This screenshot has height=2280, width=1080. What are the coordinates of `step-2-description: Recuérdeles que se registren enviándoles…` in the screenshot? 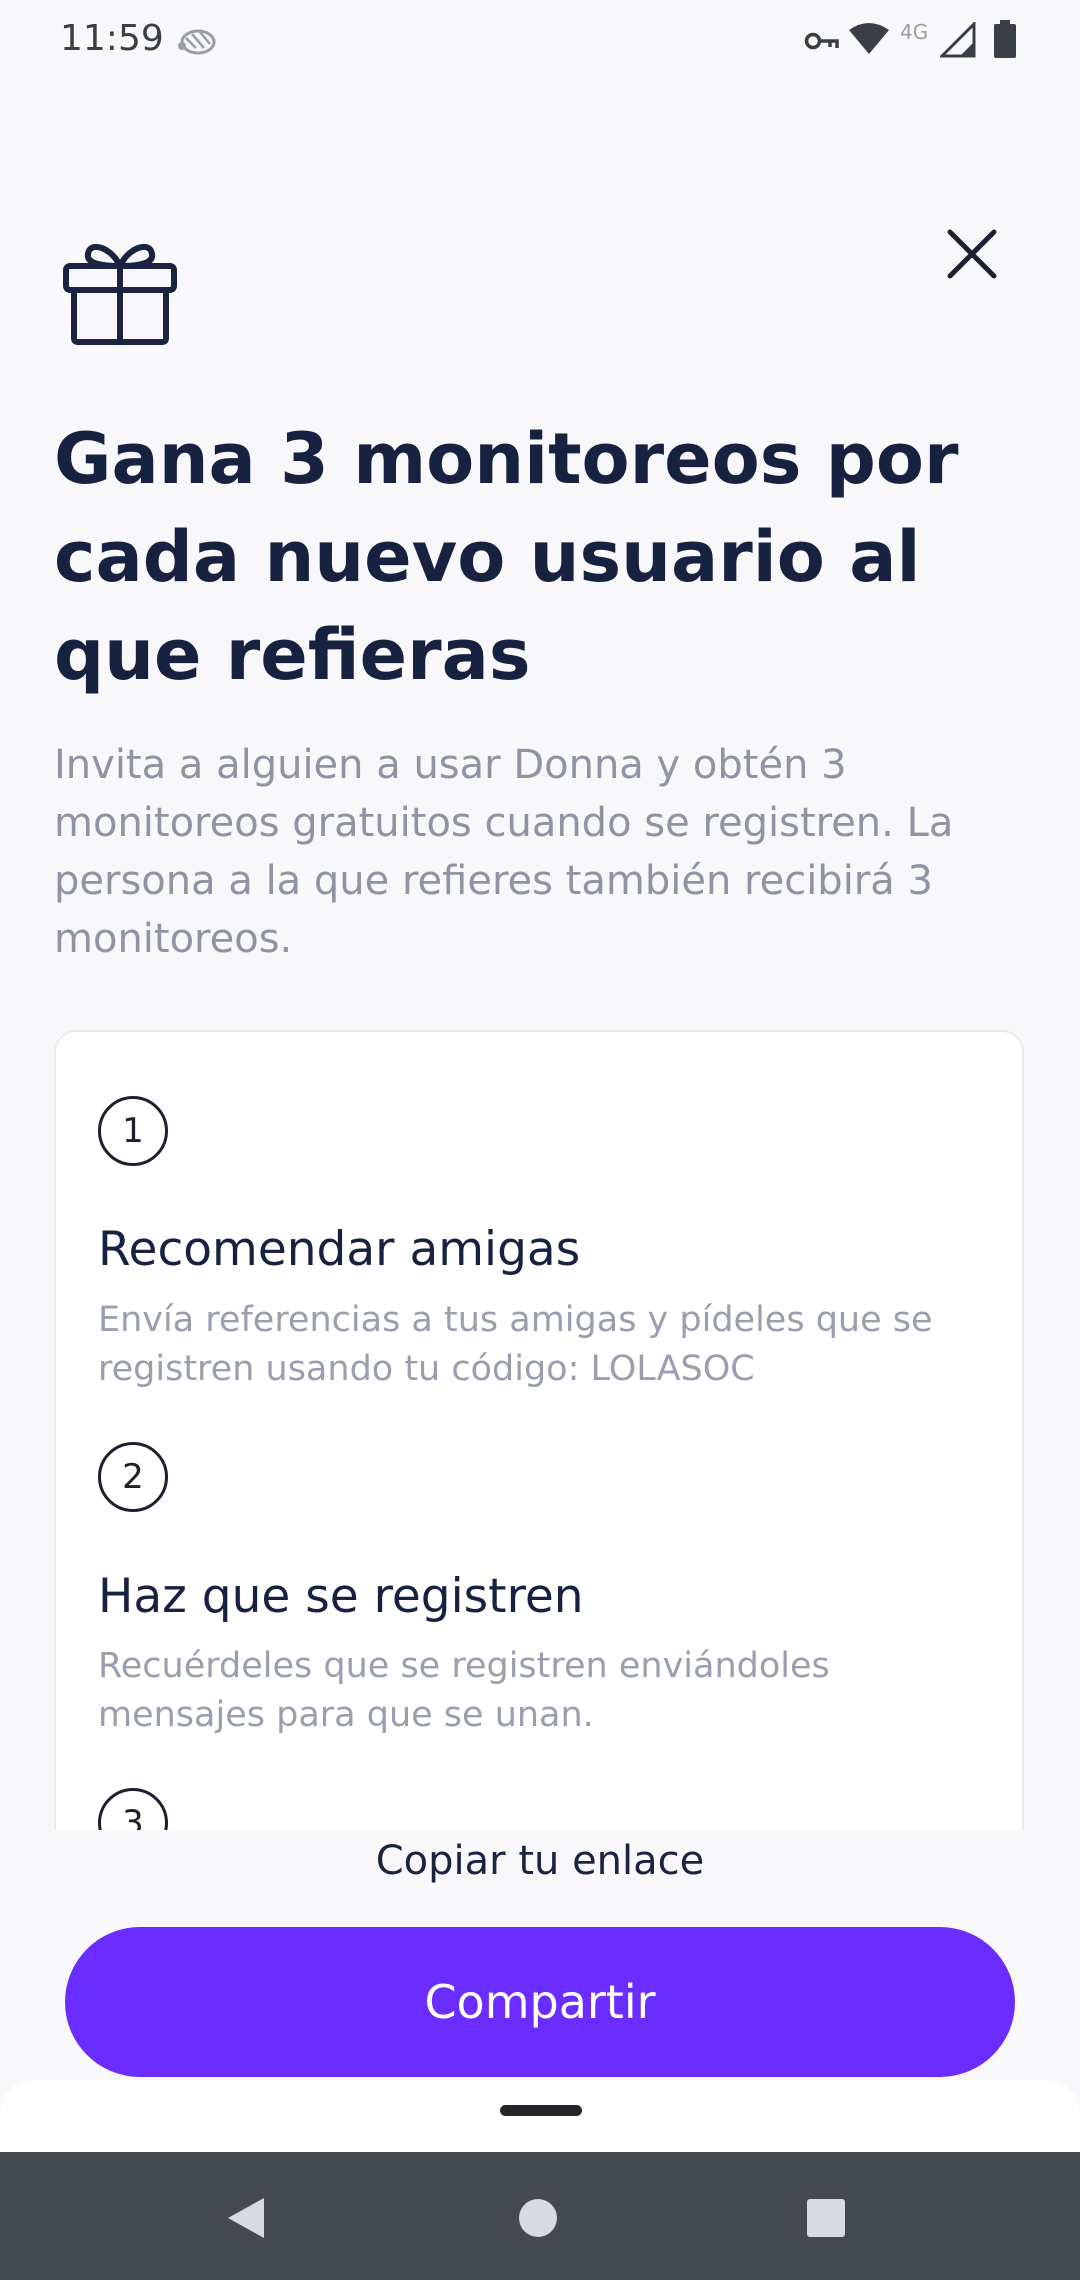 It's located at (464, 1690).